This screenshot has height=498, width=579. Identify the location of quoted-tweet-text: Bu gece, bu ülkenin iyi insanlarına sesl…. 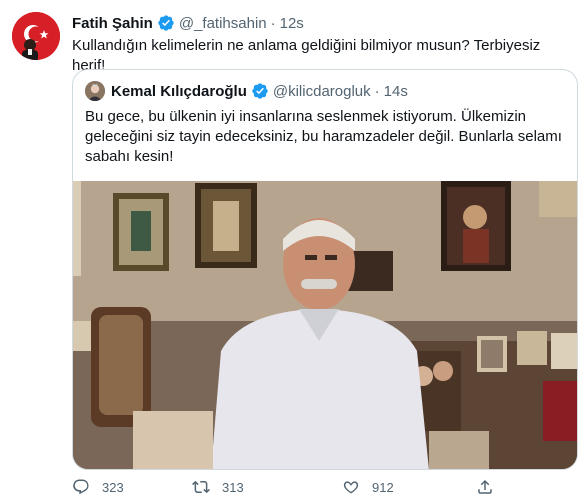
(323, 136).